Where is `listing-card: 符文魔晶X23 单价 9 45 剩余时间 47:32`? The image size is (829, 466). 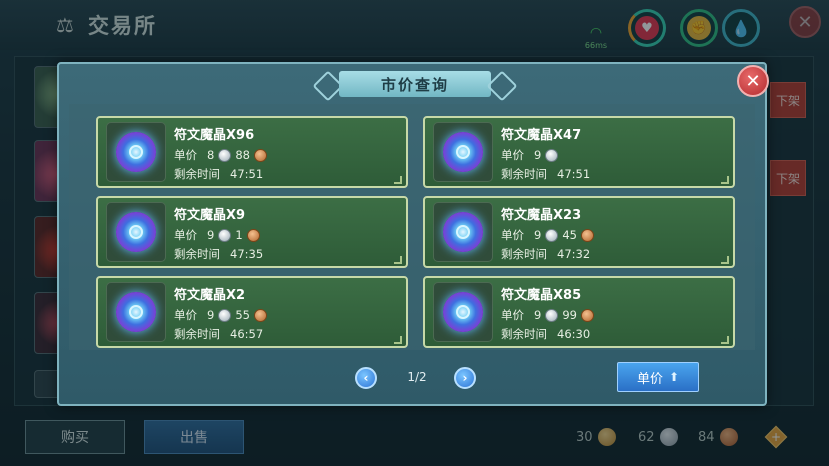 listing-card: 符文魔晶X23 单价 9 45 剩余时间 47:32 is located at coordinates (579, 232).